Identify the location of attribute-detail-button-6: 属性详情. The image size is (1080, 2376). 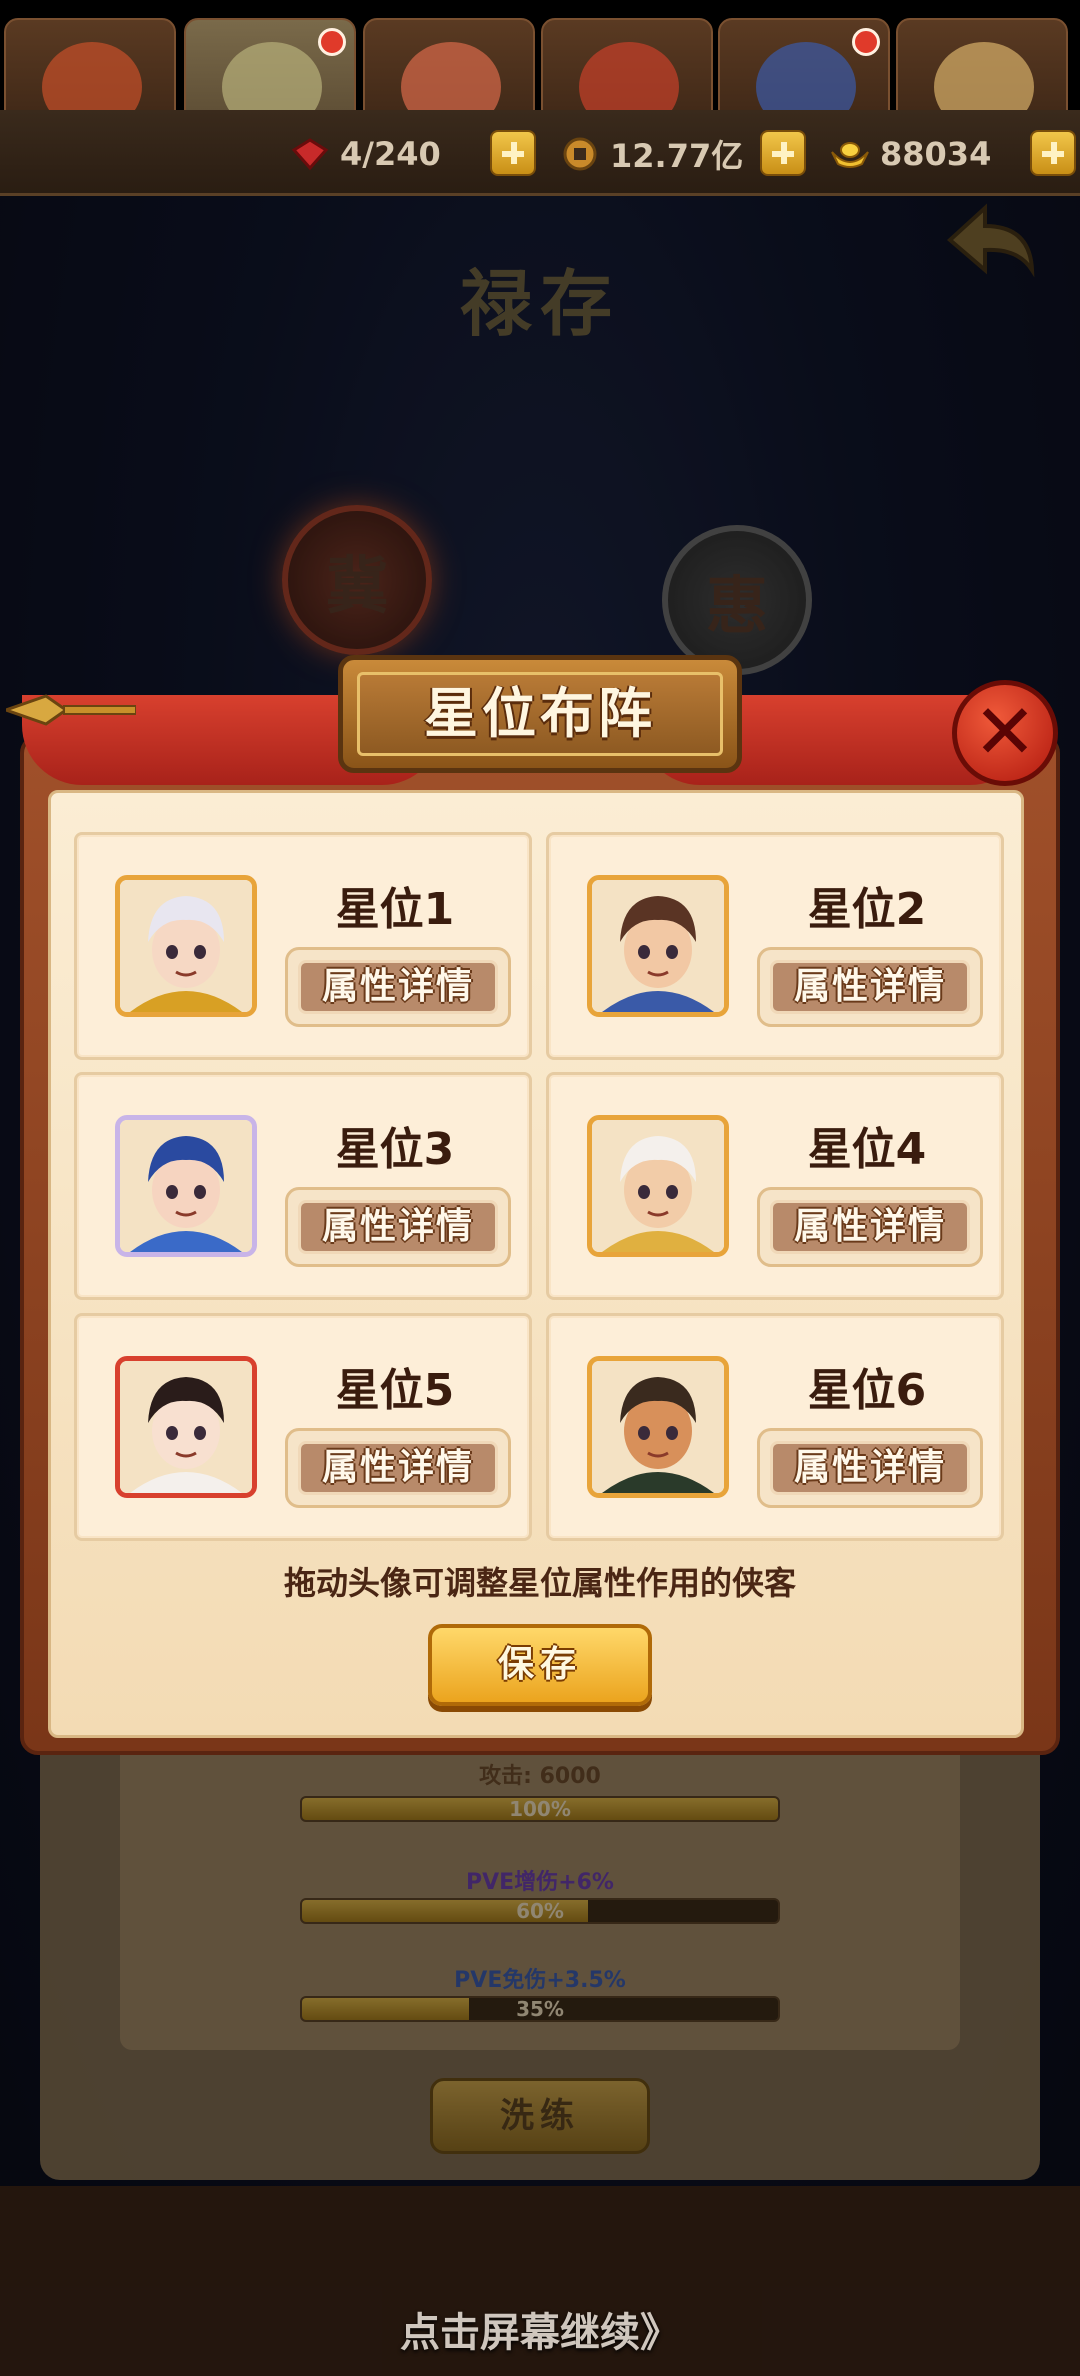
(870, 1468).